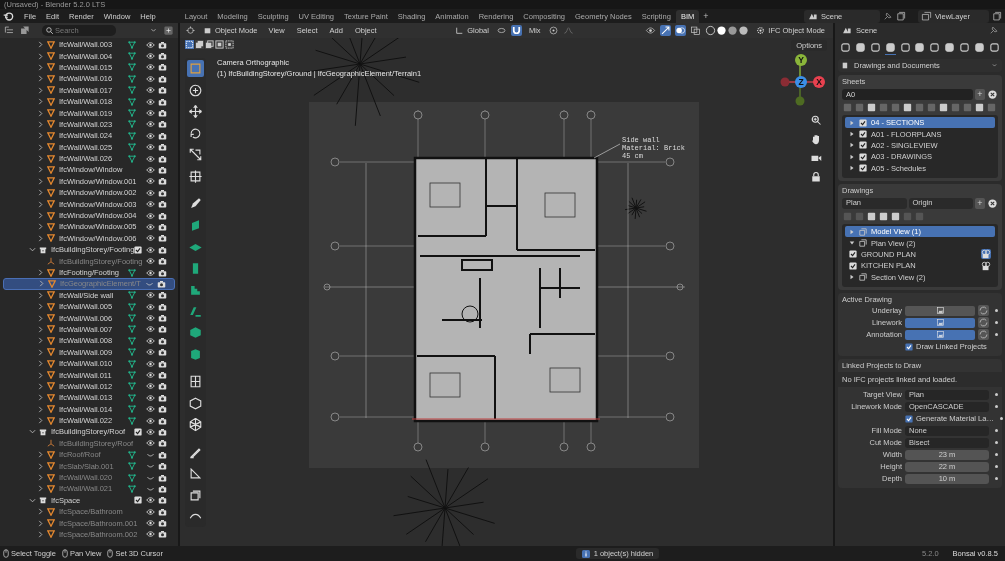 The height and width of the screenshot is (561, 1005). What do you see at coordinates (516, 30) in the screenshot?
I see `magnet-icon` at bounding box center [516, 30].